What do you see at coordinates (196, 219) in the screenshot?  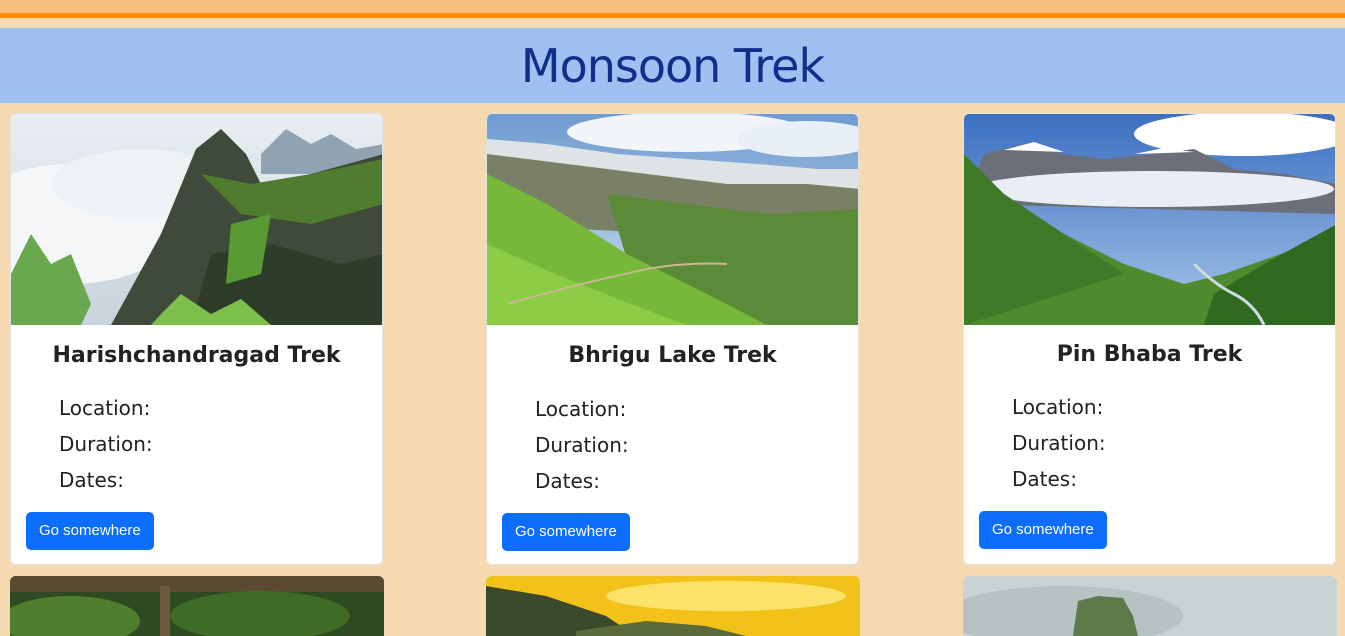 I see `trek-image-harishchandragad` at bounding box center [196, 219].